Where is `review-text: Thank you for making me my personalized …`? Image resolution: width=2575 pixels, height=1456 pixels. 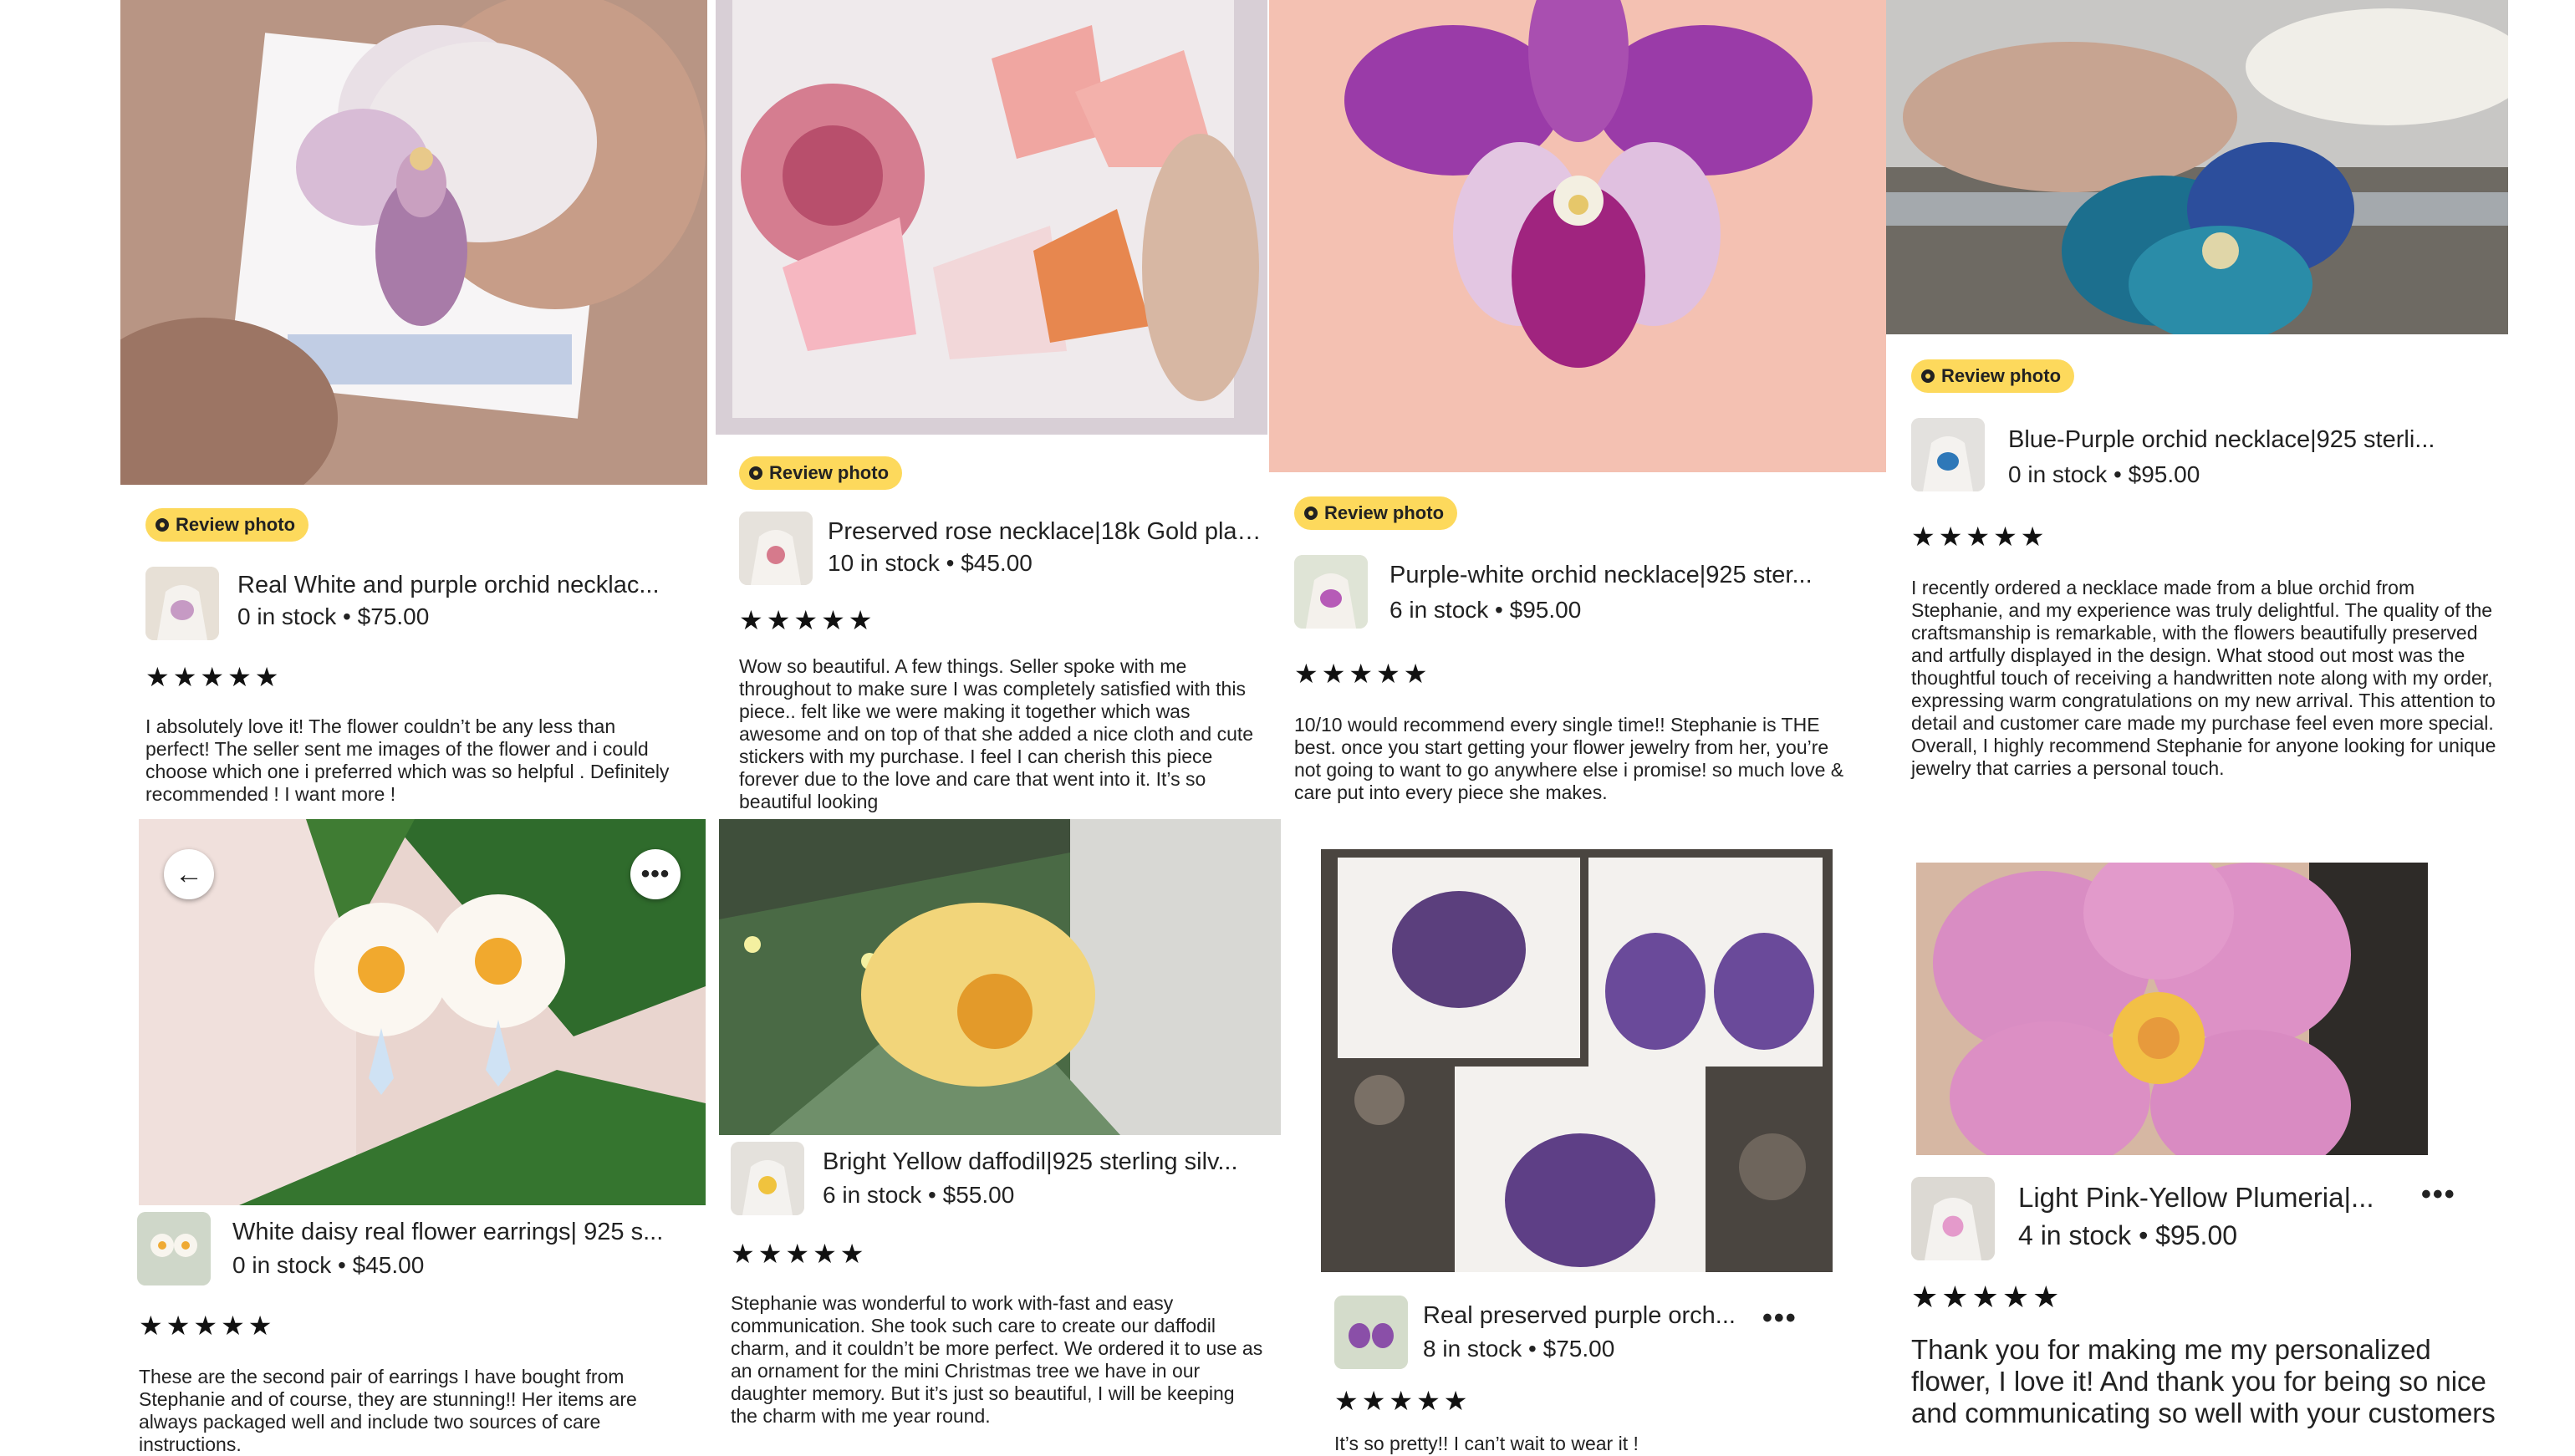 review-text: Thank you for making me my personalized … is located at coordinates (2203, 1381).